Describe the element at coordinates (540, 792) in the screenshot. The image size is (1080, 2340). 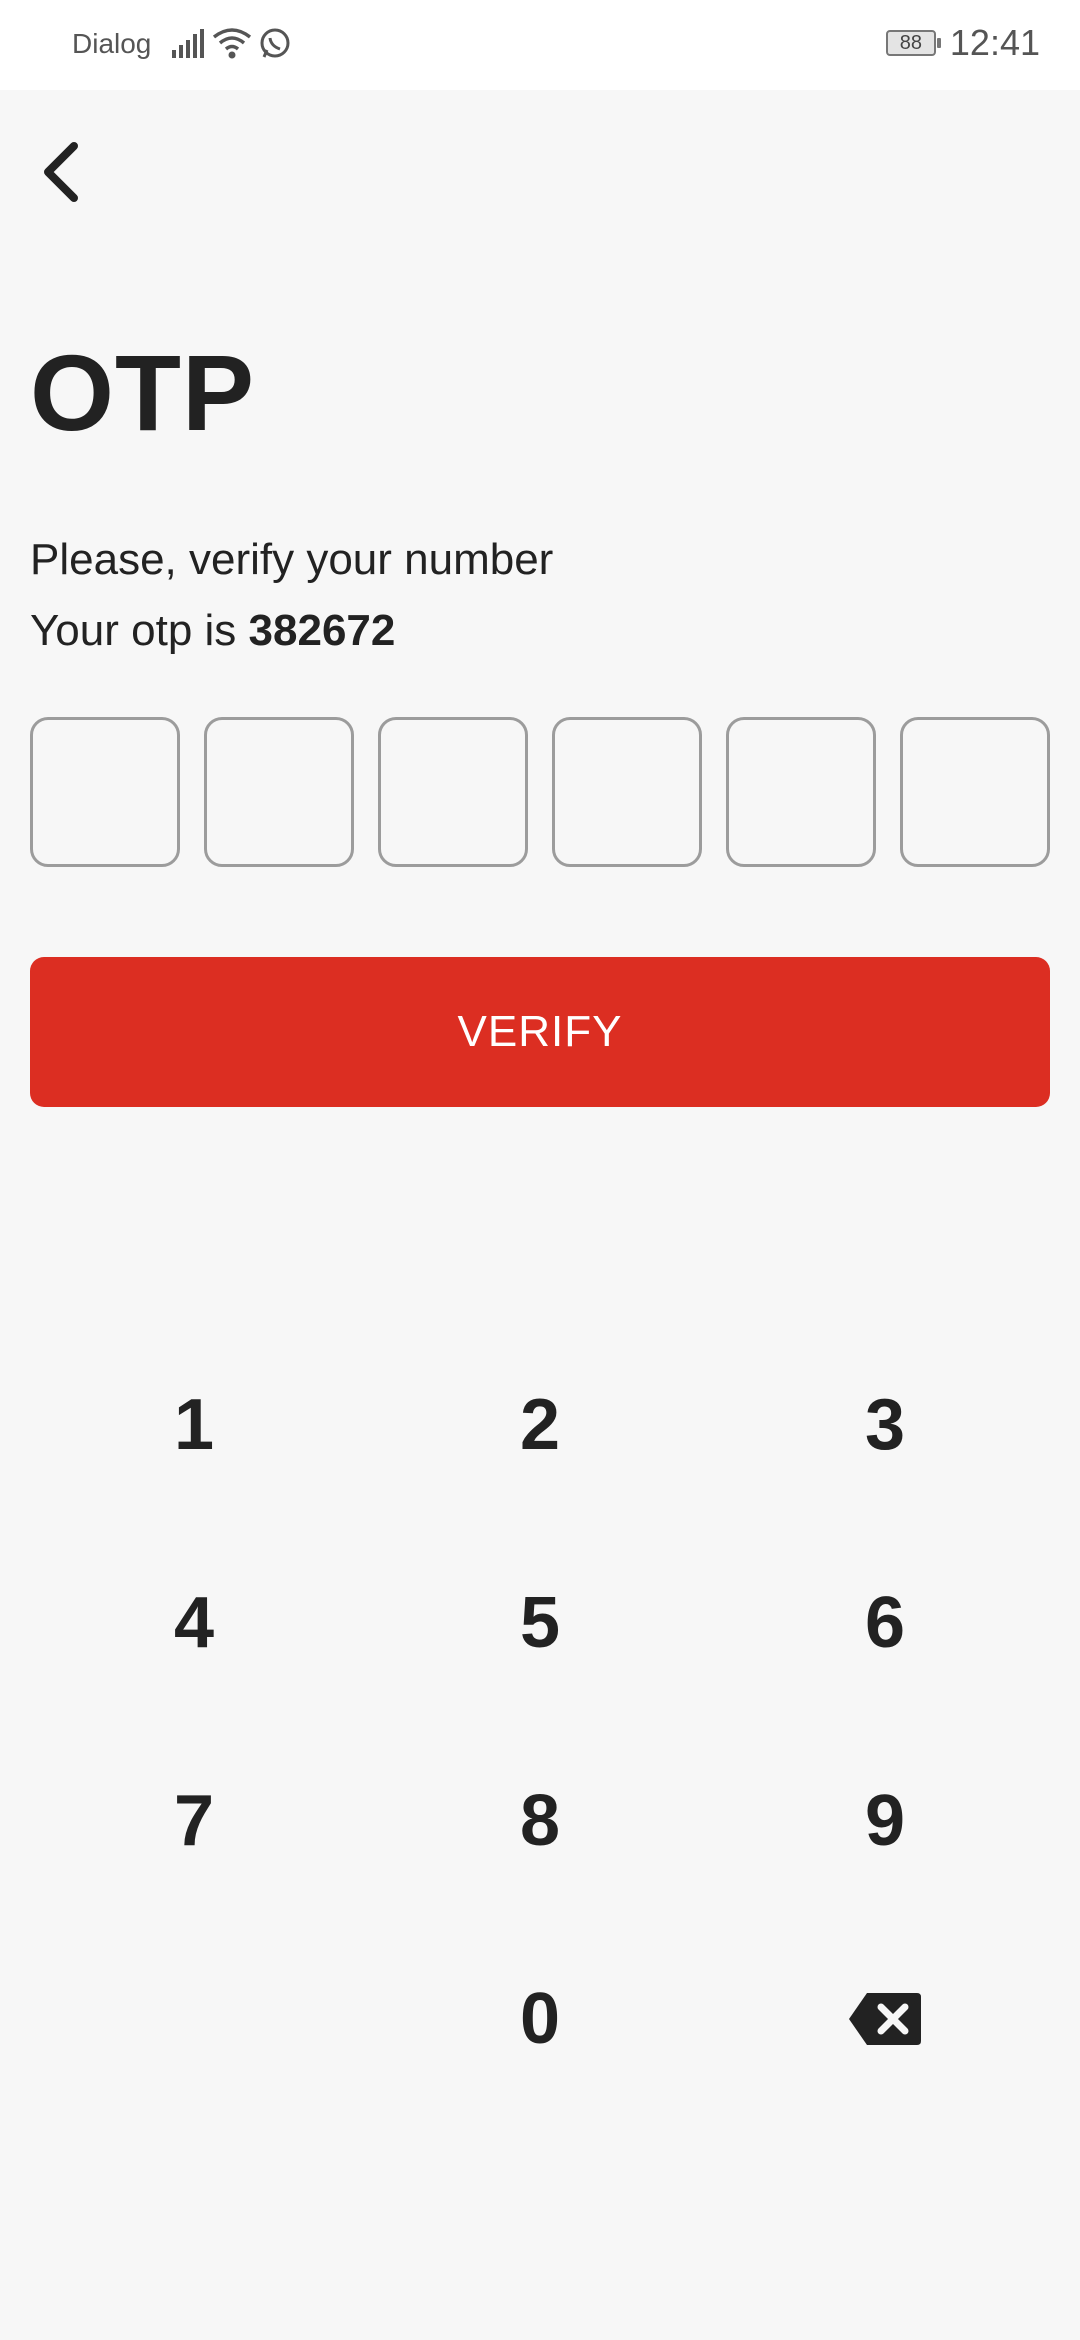
I see `otp-input-group` at that location.